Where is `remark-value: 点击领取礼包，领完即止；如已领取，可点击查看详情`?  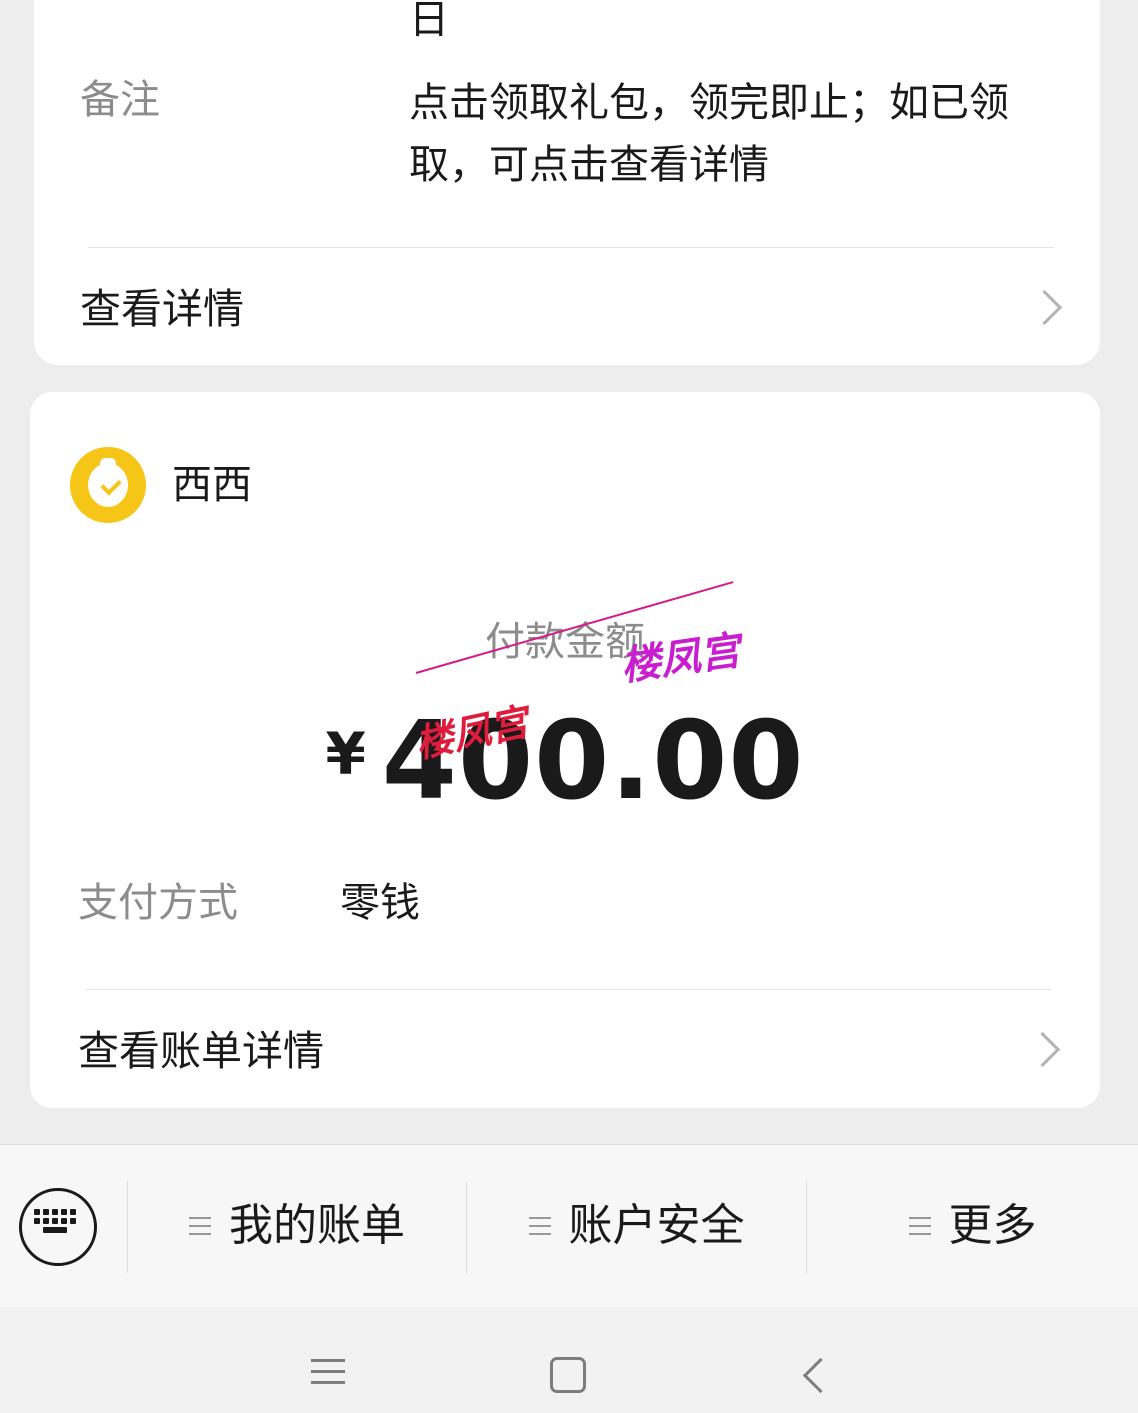
remark-value: 点击领取礼包，领完即止；如已领取，可点击查看详情 is located at coordinates (709, 134).